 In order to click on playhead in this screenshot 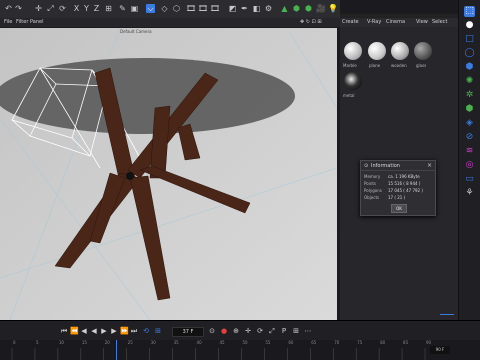, I will do `click(116, 350)`.